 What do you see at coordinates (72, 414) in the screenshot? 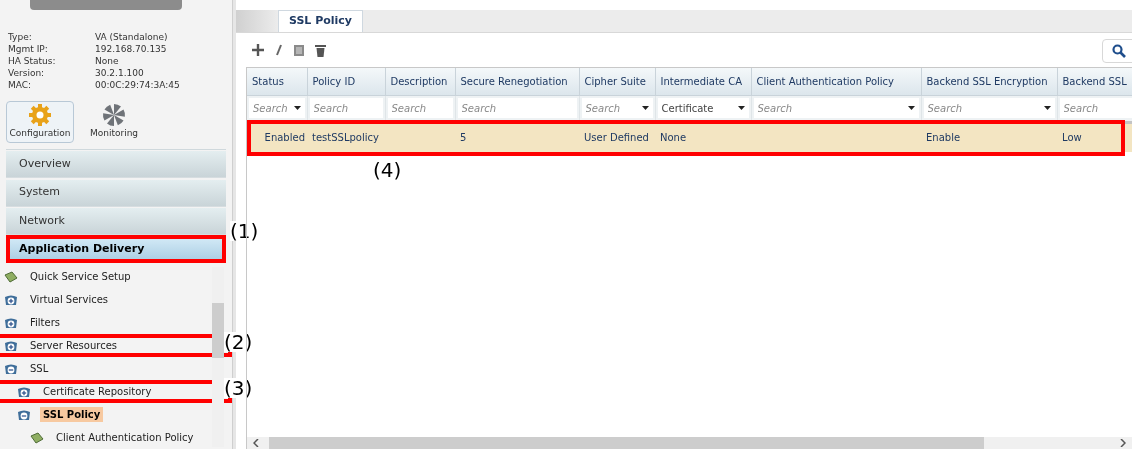
I see `tree-item: SSL Policy` at bounding box center [72, 414].